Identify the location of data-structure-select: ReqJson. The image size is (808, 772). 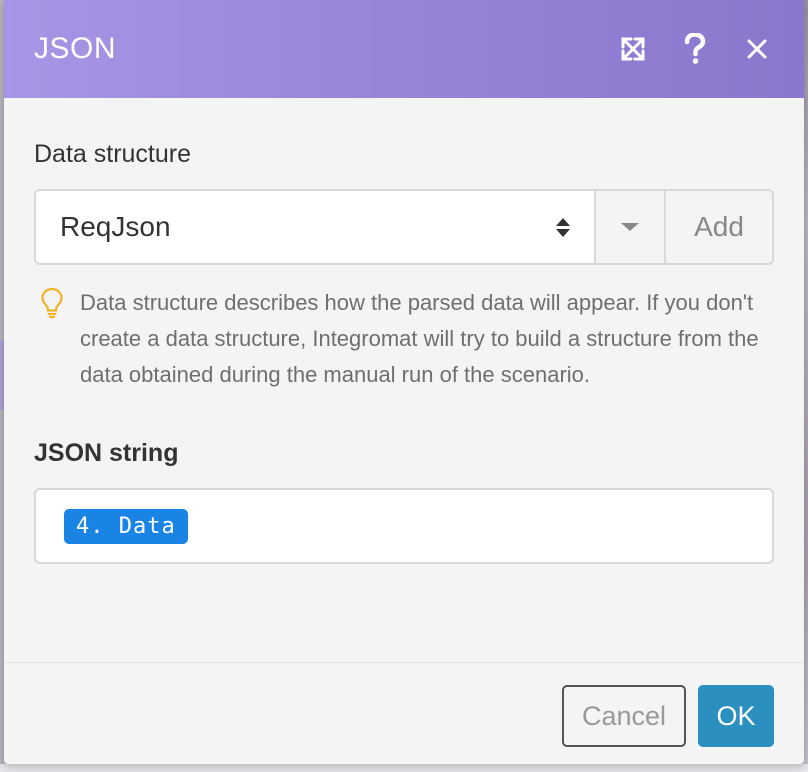
(315, 227).